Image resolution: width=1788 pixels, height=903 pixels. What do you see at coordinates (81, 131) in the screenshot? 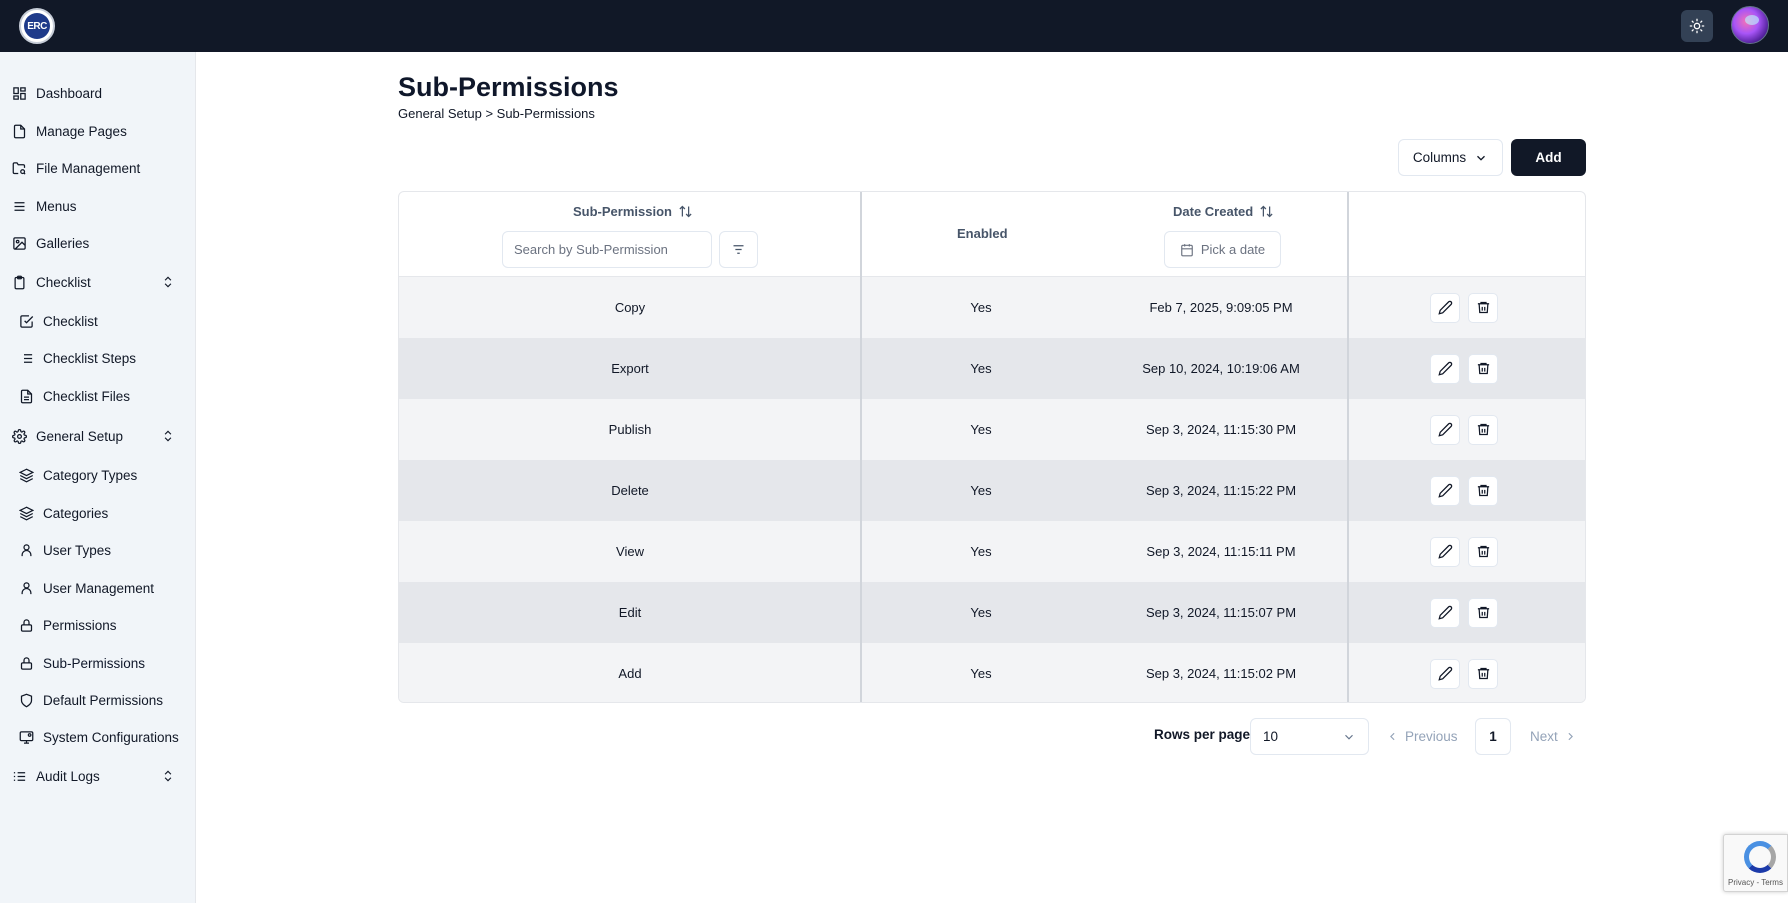
I see `sidebar-item-label: Manage Pages` at bounding box center [81, 131].